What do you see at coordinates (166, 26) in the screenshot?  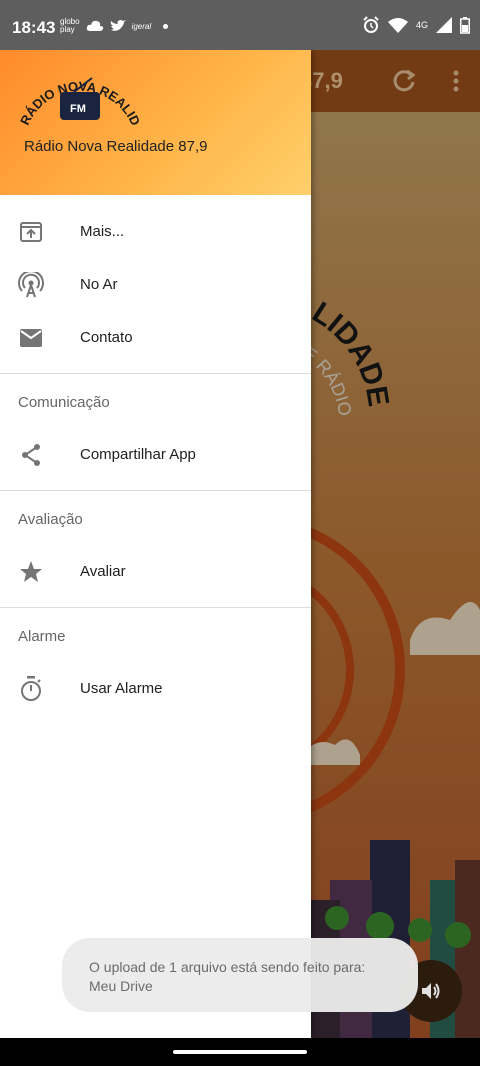 I see `dot-icon` at bounding box center [166, 26].